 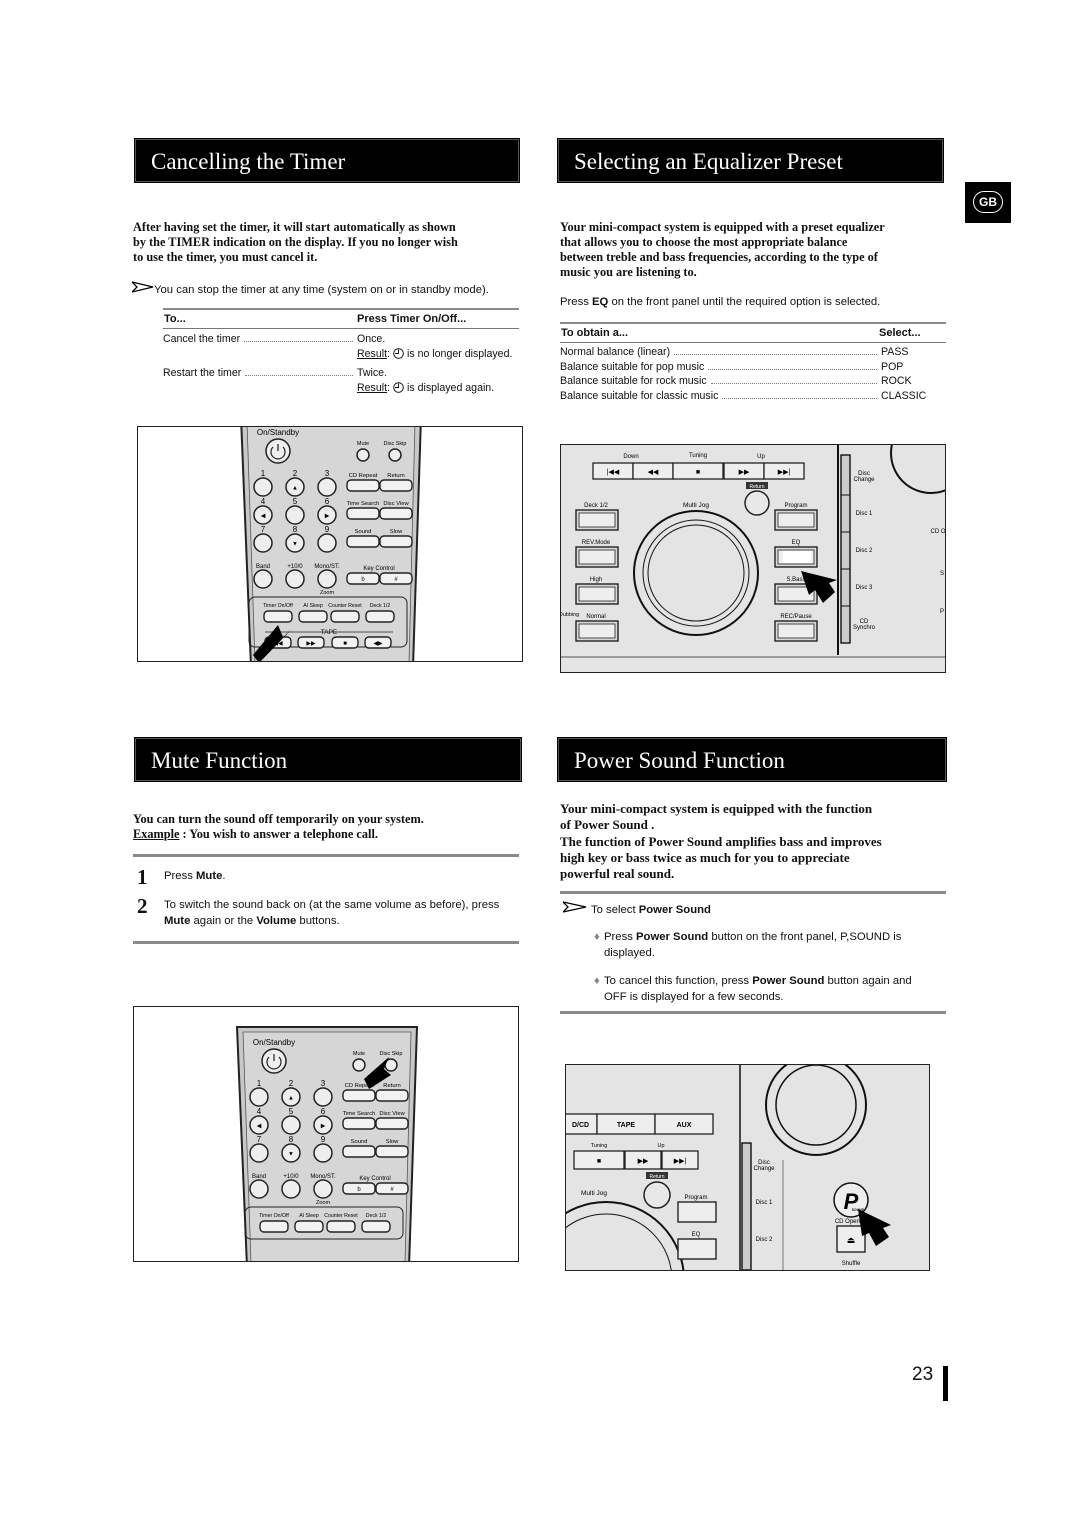 I want to click on arrow-icon: ▲, so click(x=295, y=489).